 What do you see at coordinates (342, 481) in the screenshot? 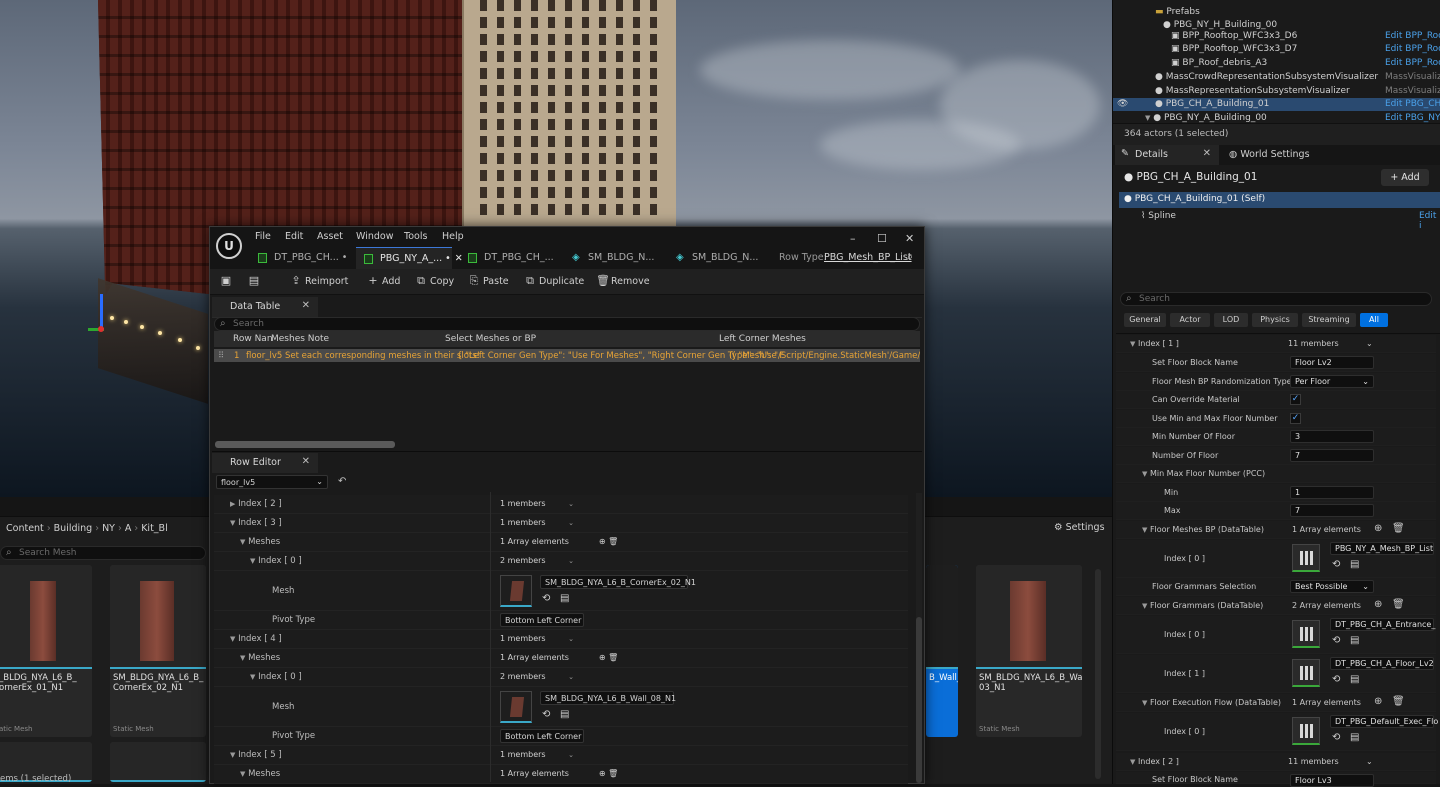
I see `reset-arrow-icon: ↶` at bounding box center [342, 481].